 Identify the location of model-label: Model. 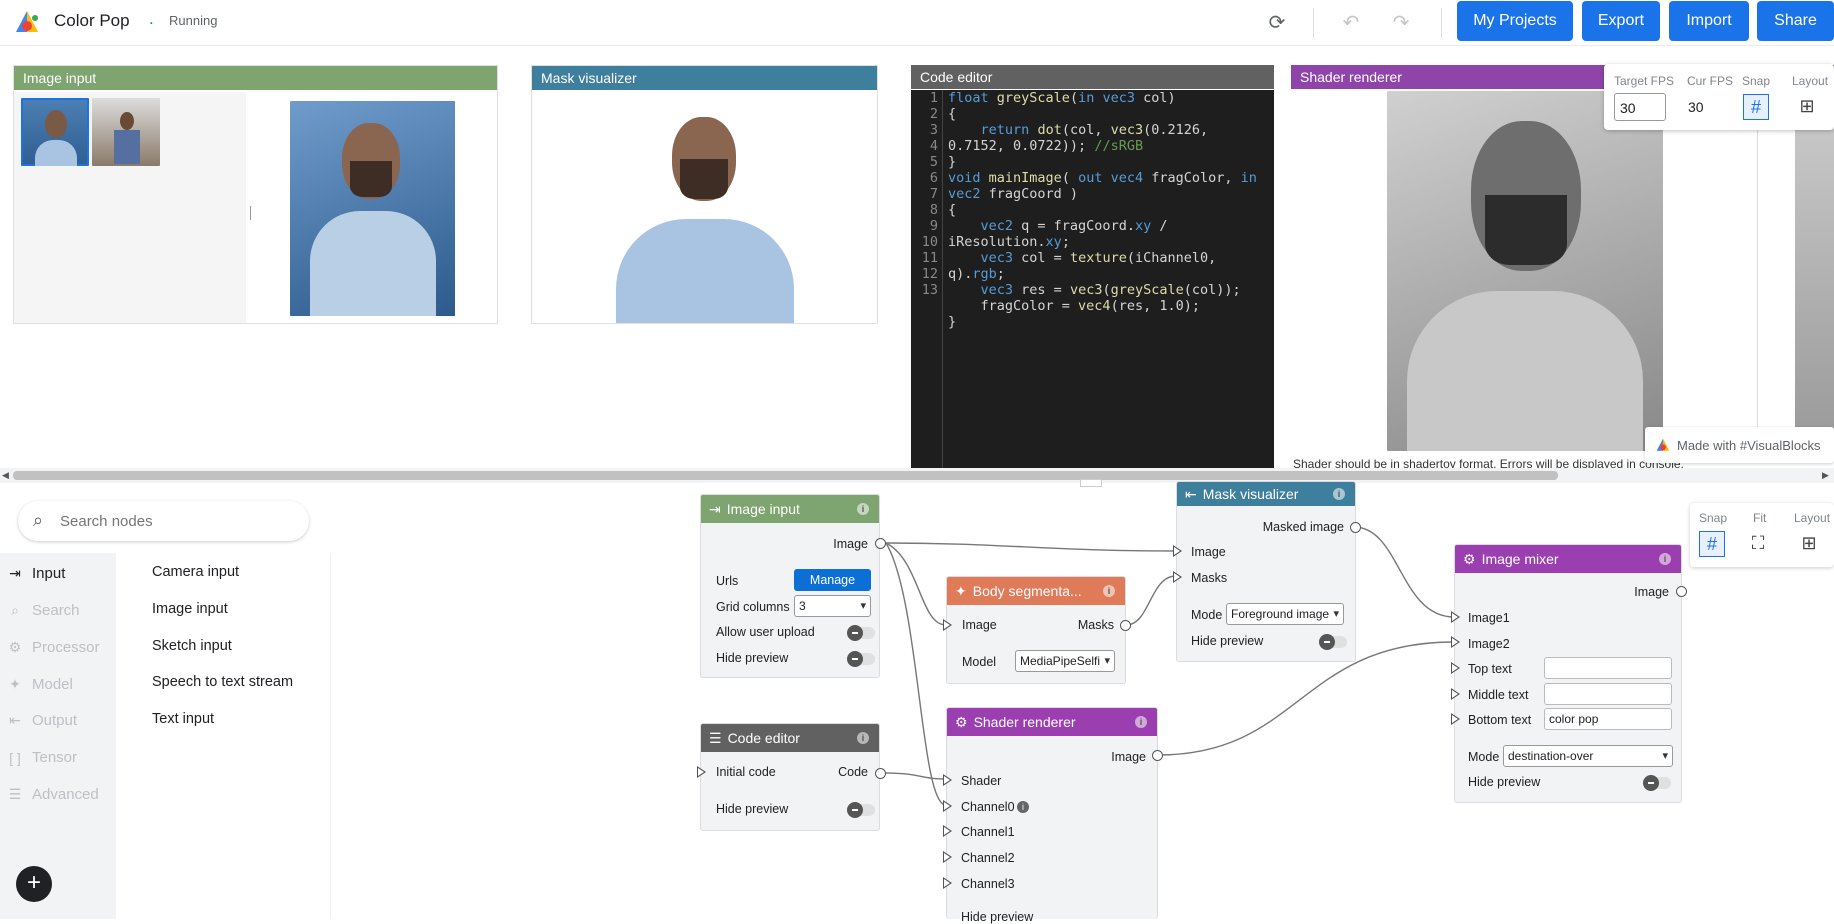
(979, 662).